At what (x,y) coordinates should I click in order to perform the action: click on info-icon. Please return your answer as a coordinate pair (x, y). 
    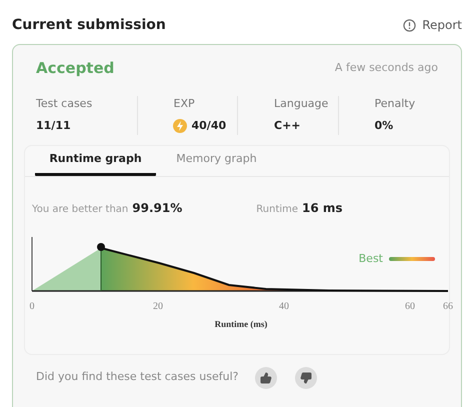
    Looking at the image, I should click on (409, 25).